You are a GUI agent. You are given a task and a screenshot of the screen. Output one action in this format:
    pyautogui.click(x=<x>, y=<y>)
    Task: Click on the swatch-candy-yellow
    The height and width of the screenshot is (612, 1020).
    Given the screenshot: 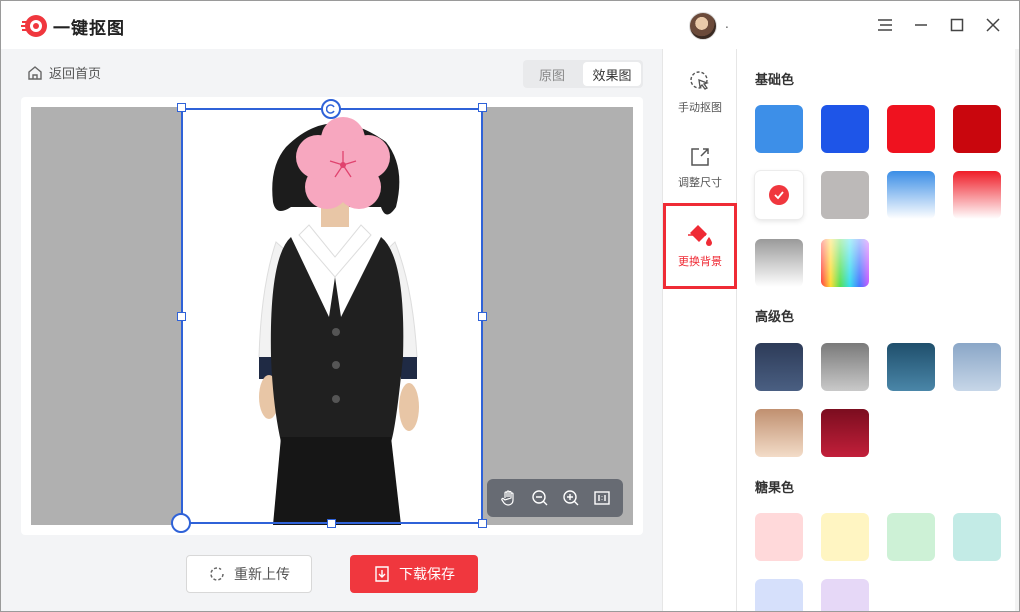 What is the action you would take?
    pyautogui.click(x=845, y=537)
    